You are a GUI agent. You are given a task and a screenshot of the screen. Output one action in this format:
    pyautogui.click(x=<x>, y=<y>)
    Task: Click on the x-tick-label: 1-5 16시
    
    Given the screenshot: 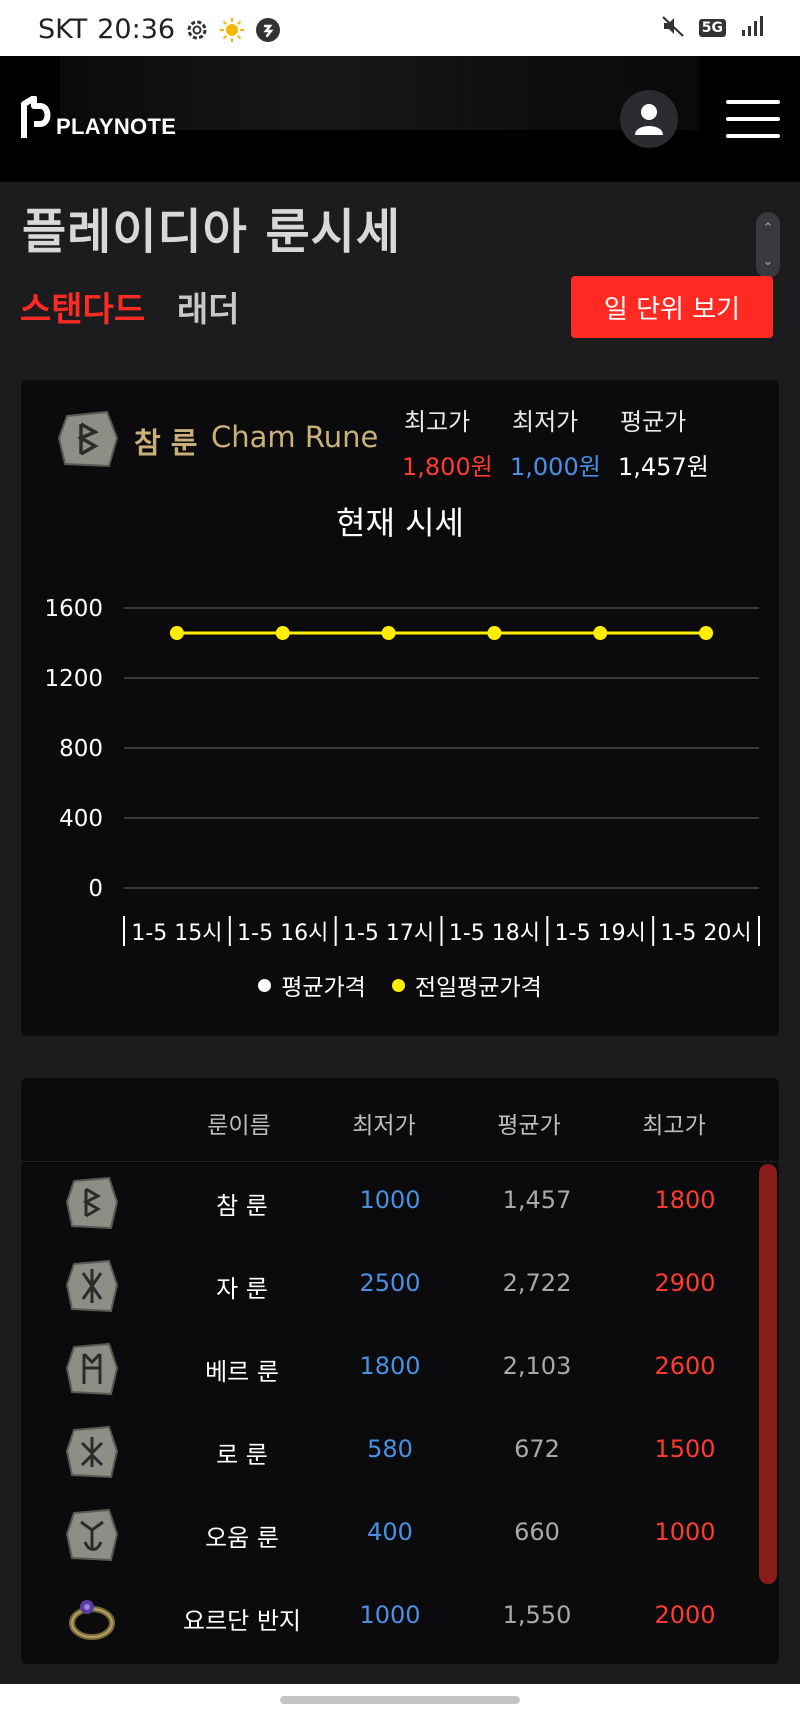 What is the action you would take?
    pyautogui.click(x=282, y=933)
    